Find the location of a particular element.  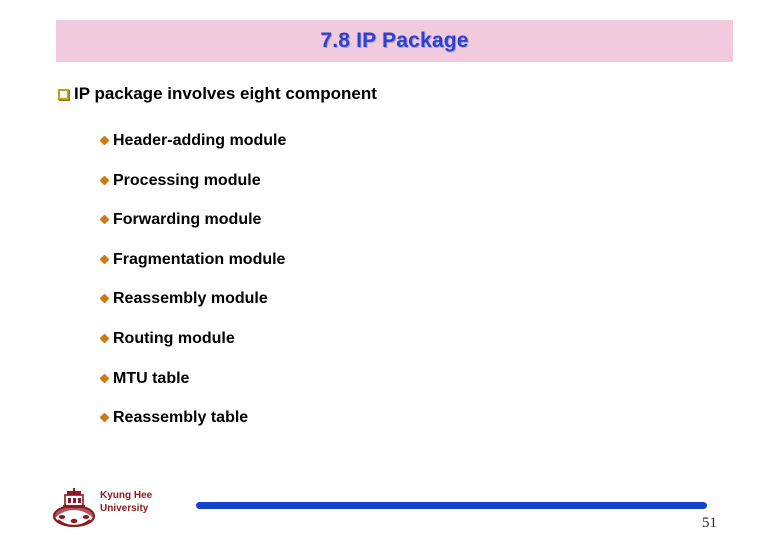

list-item: Forwarding module is located at coordinates (380, 230).